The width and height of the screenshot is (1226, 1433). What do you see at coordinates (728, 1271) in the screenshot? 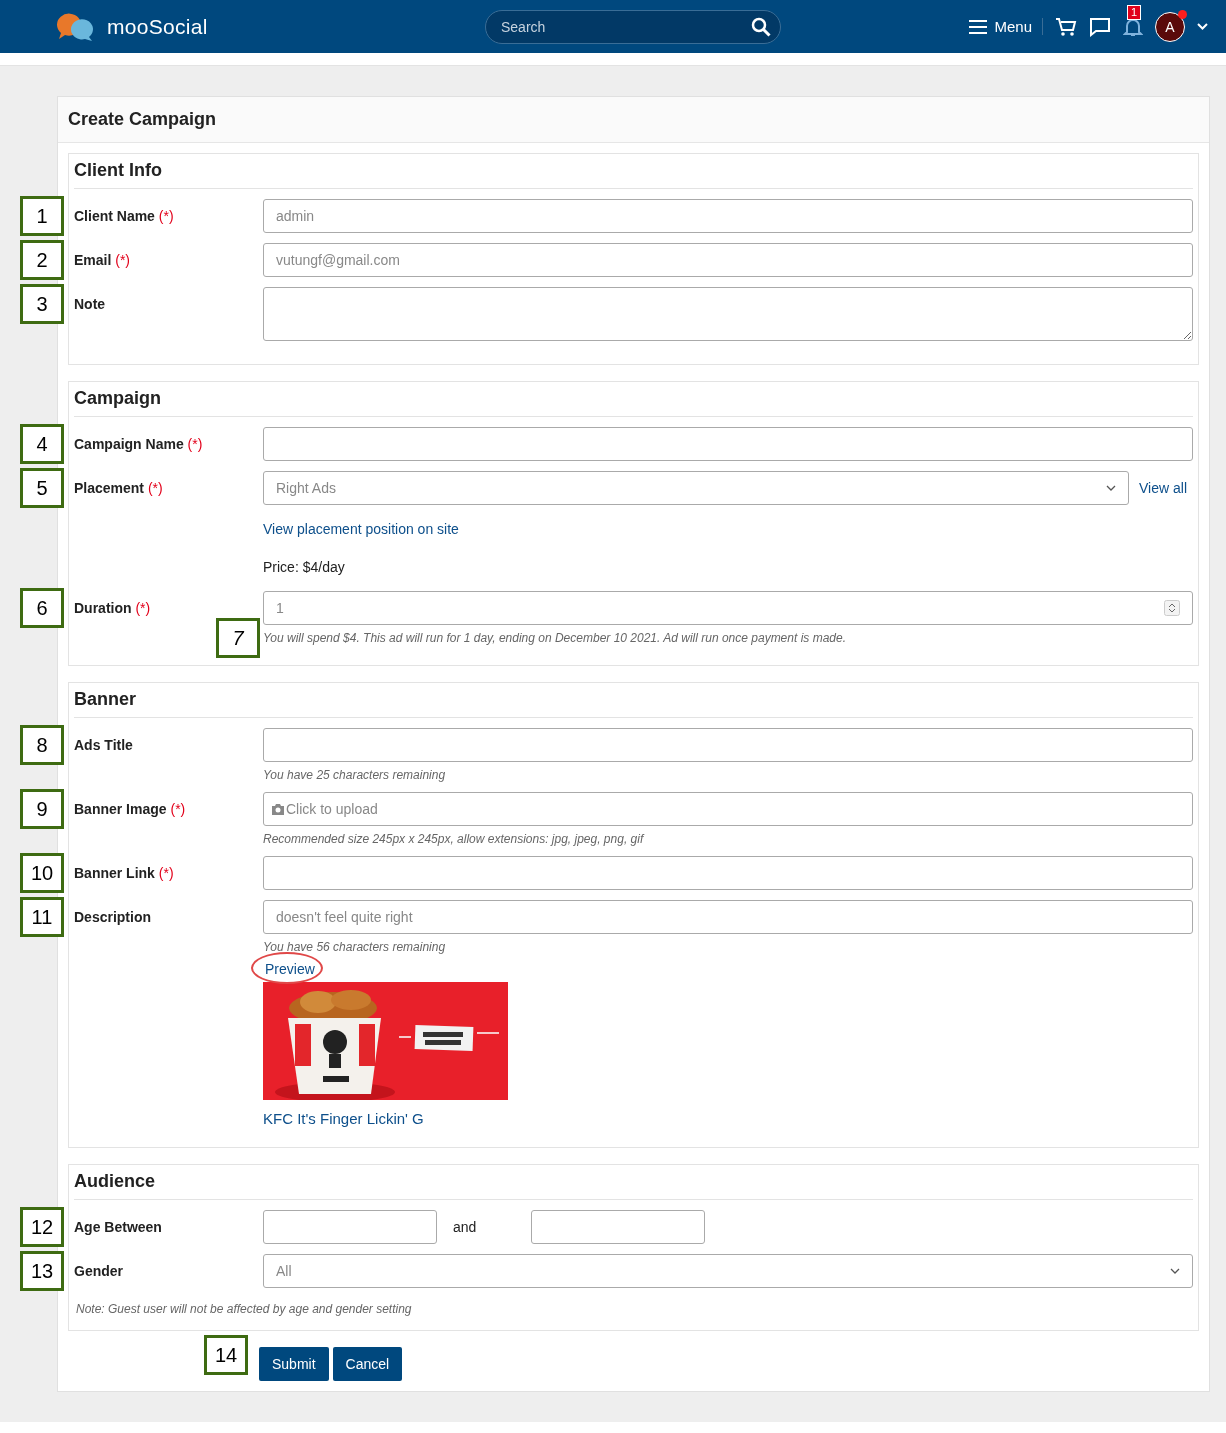
I see `dropdown-field: All` at bounding box center [728, 1271].